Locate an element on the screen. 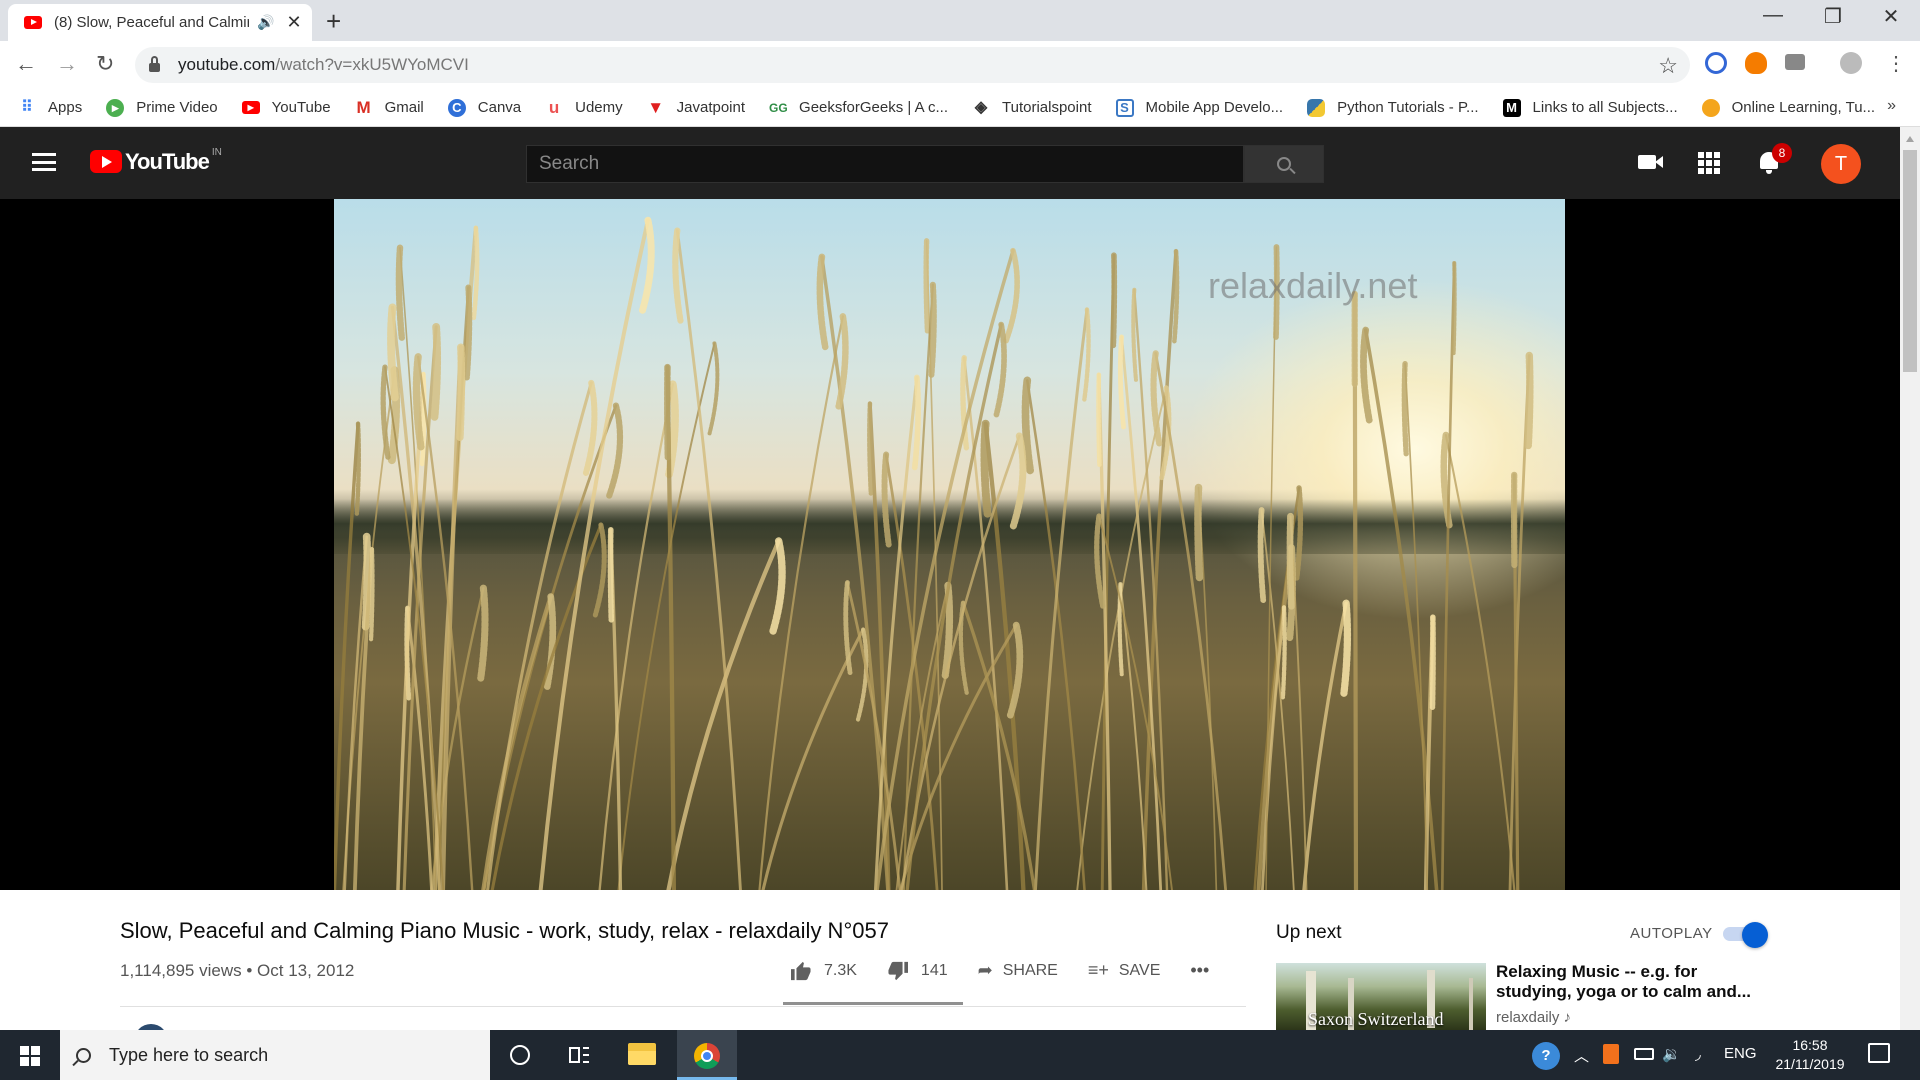 Image resolution: width=1920 pixels, height=1080 pixels. forward-button: → is located at coordinates (67, 64).